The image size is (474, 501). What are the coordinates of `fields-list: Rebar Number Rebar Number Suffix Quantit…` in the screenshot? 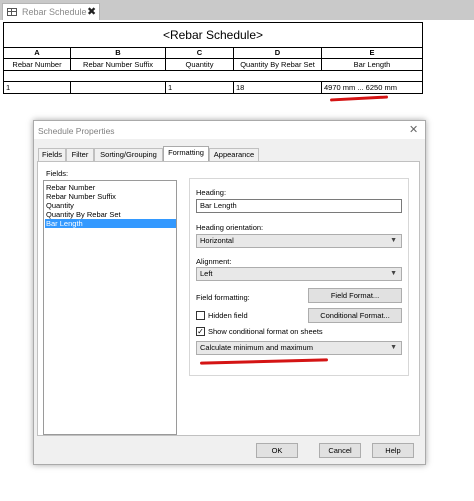 It's located at (110, 307).